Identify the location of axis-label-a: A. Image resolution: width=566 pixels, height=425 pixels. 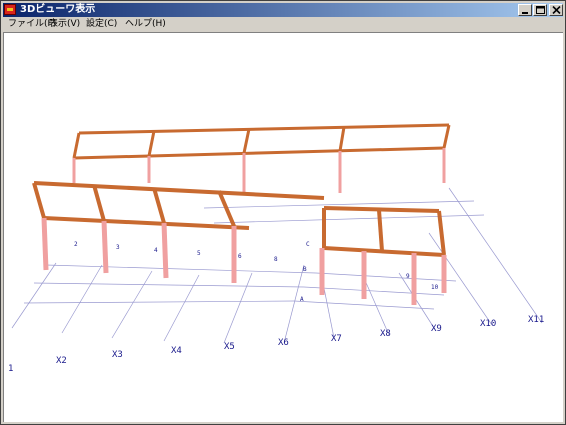
(302, 299).